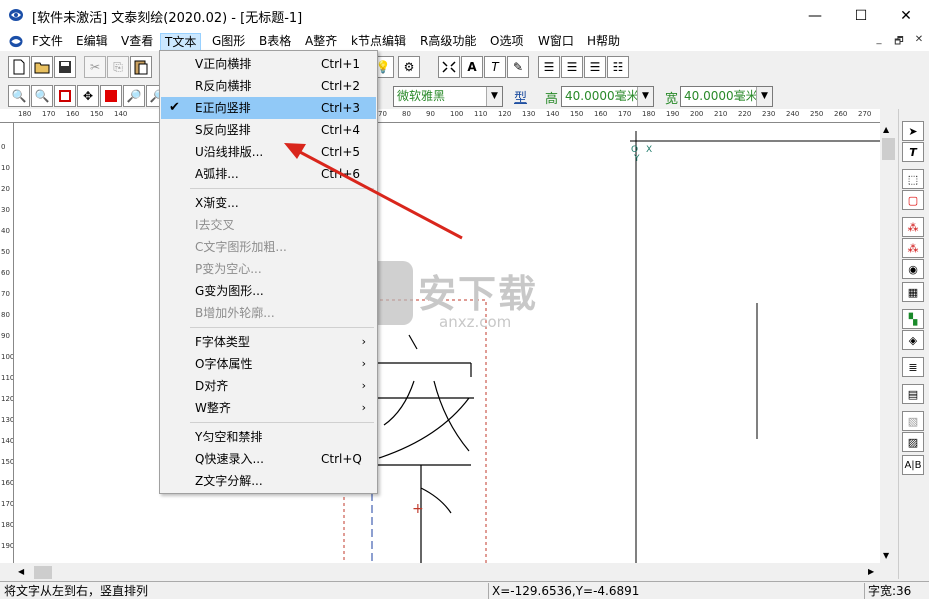 The width and height of the screenshot is (929, 599). Describe the element at coordinates (603, 42) in the screenshot. I see `menu-help: H帮助` at that location.